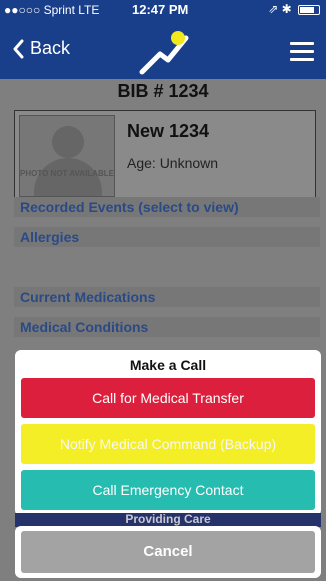  What do you see at coordinates (67, 173) in the screenshot?
I see `photo-not-available-label: PHOTO NOT AVAILABLE` at bounding box center [67, 173].